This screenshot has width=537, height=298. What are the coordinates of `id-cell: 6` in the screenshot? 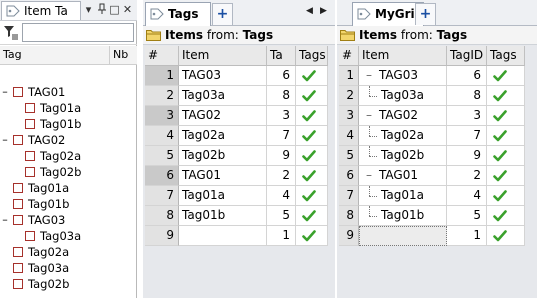 It's located at (467, 76).